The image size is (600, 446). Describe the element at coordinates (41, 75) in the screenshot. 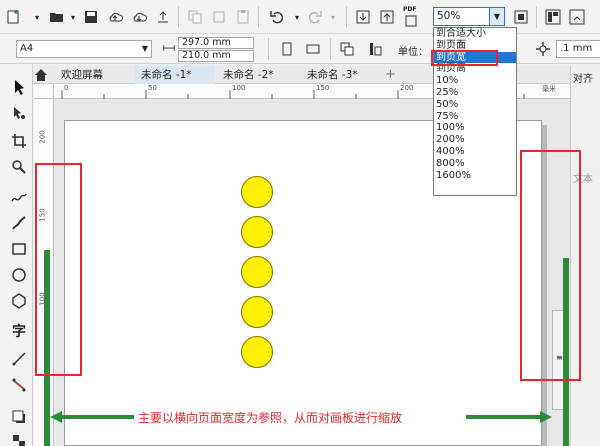

I see `home-icon` at that location.